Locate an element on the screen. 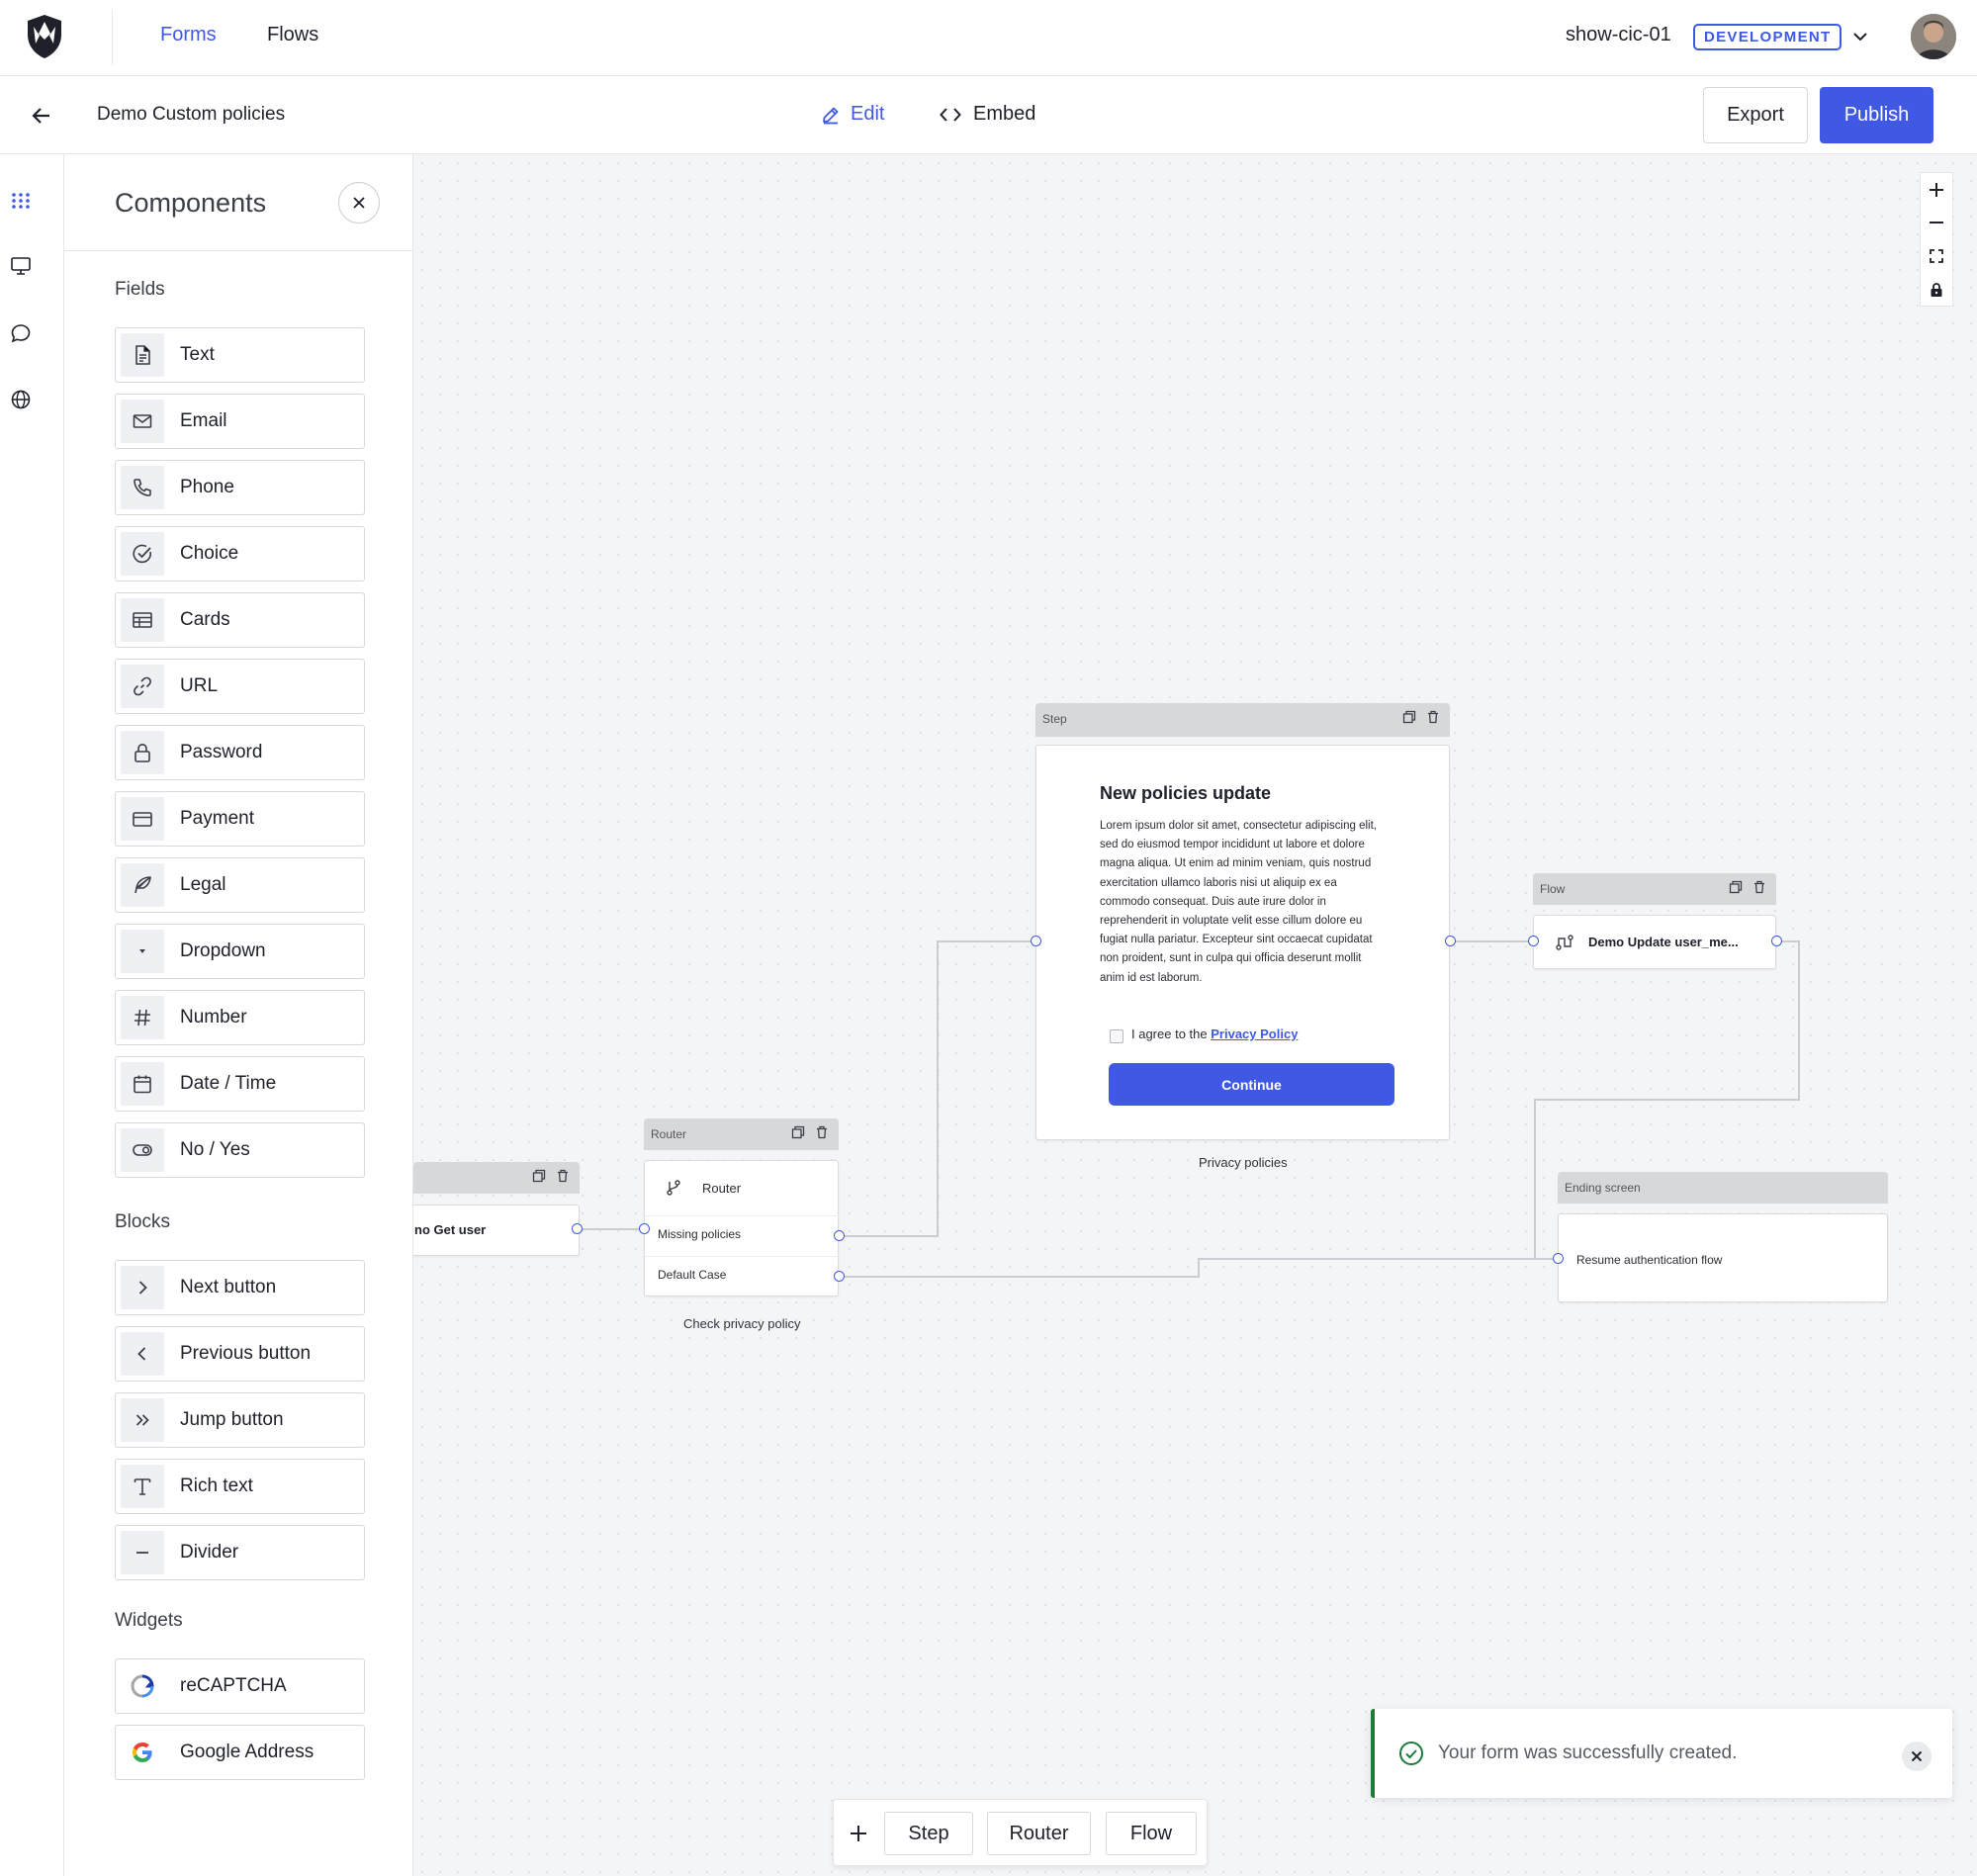 The image size is (1977, 1876). component-date-time: Date / Time is located at coordinates (240, 1084).